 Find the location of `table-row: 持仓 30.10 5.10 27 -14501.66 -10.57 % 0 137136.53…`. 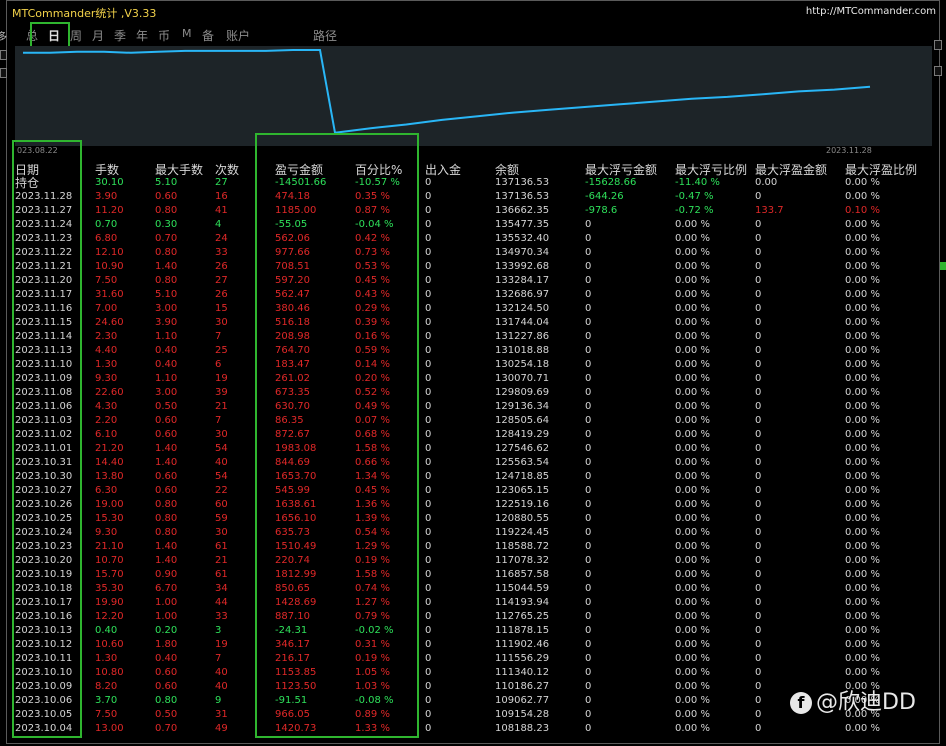

table-row: 持仓 30.10 5.10 27 -14501.66 -10.57 % 0 137136.53… is located at coordinates (473, 183).